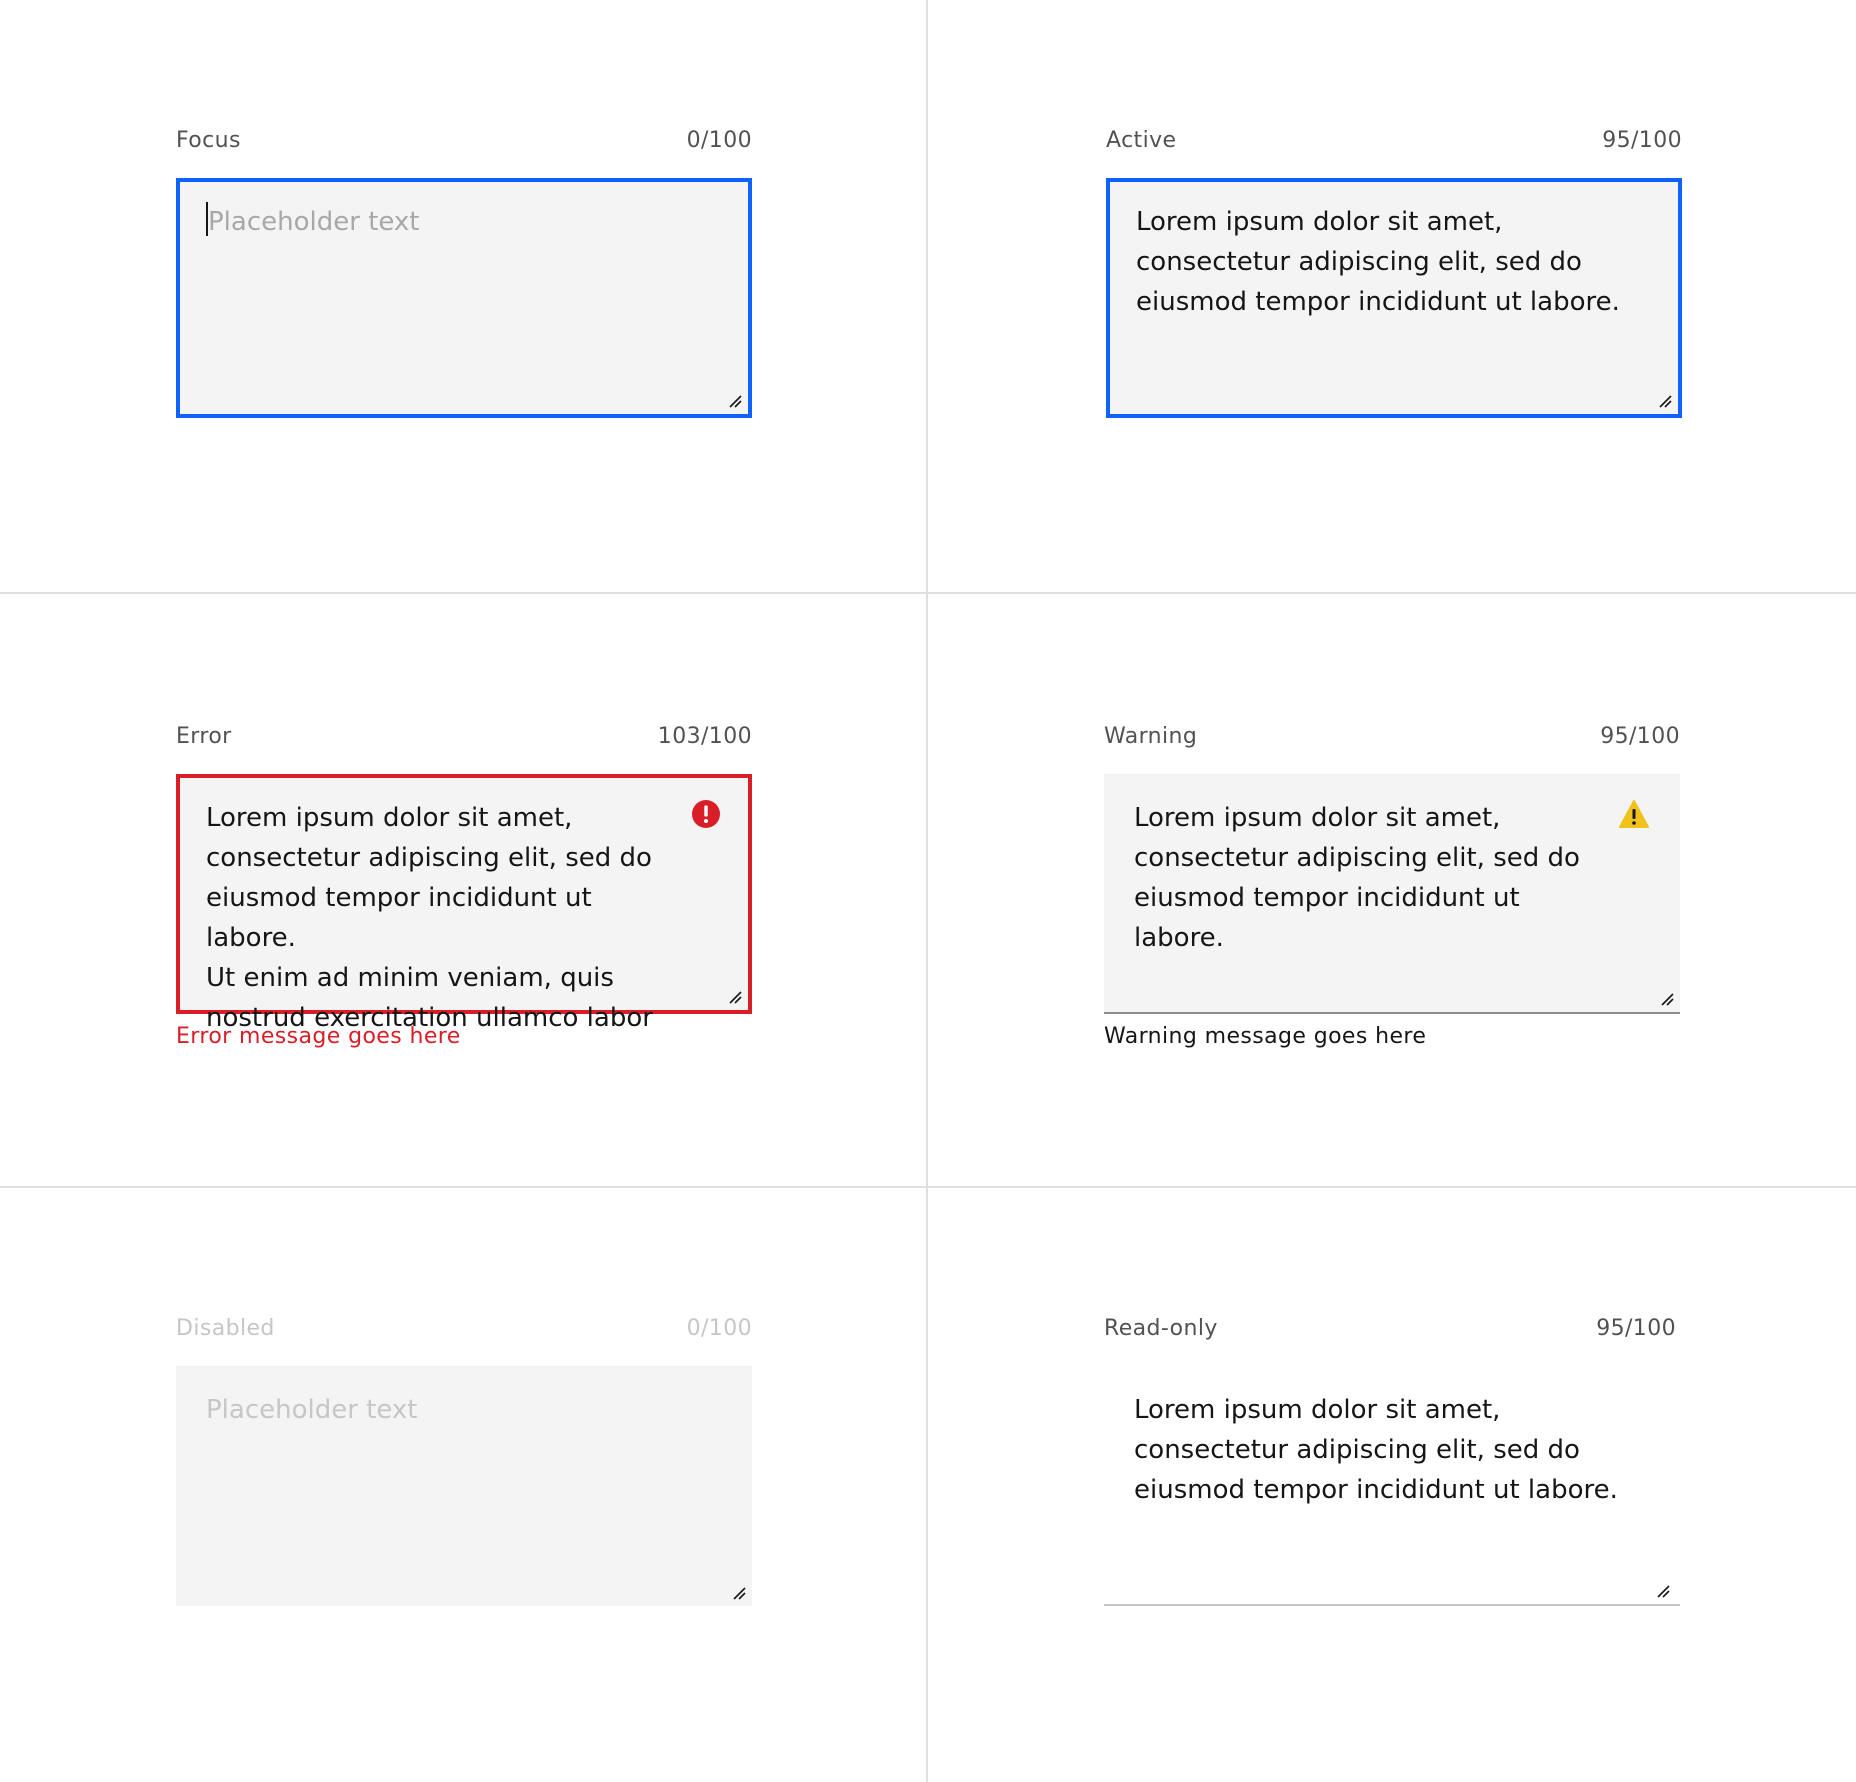  Describe the element at coordinates (1634, 814) in the screenshot. I see `warning-filled-icon` at that location.